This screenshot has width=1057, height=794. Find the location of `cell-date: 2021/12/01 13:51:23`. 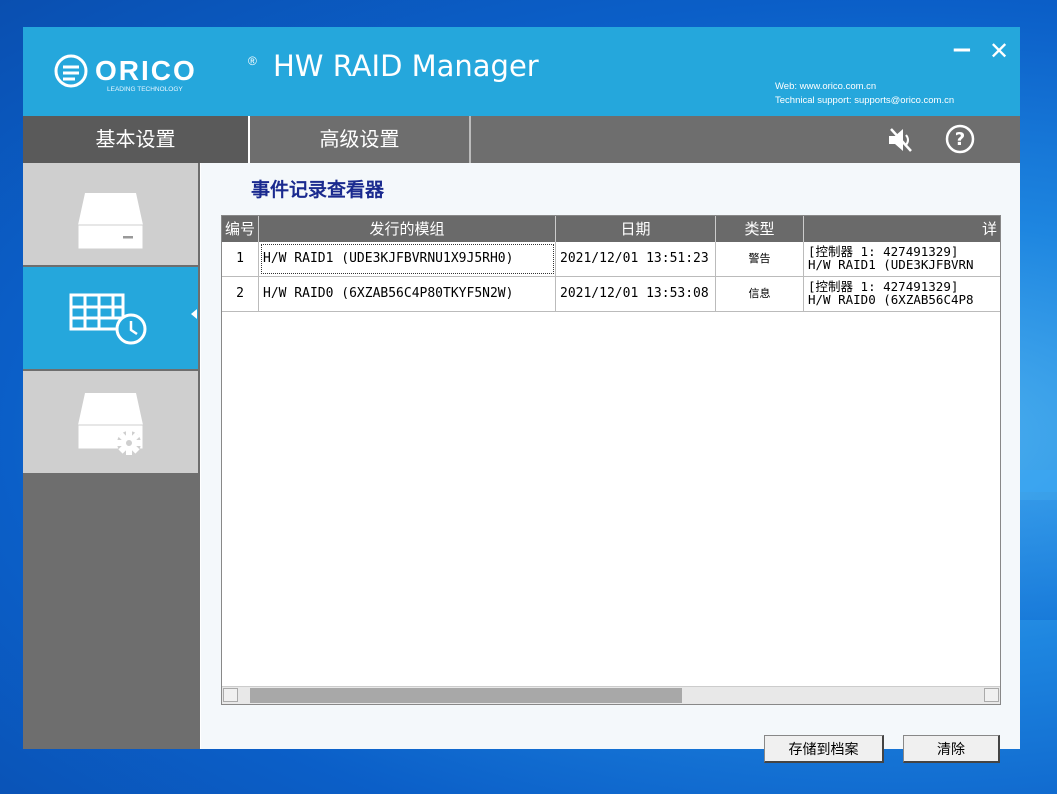

cell-date: 2021/12/01 13:51:23 is located at coordinates (636, 259).